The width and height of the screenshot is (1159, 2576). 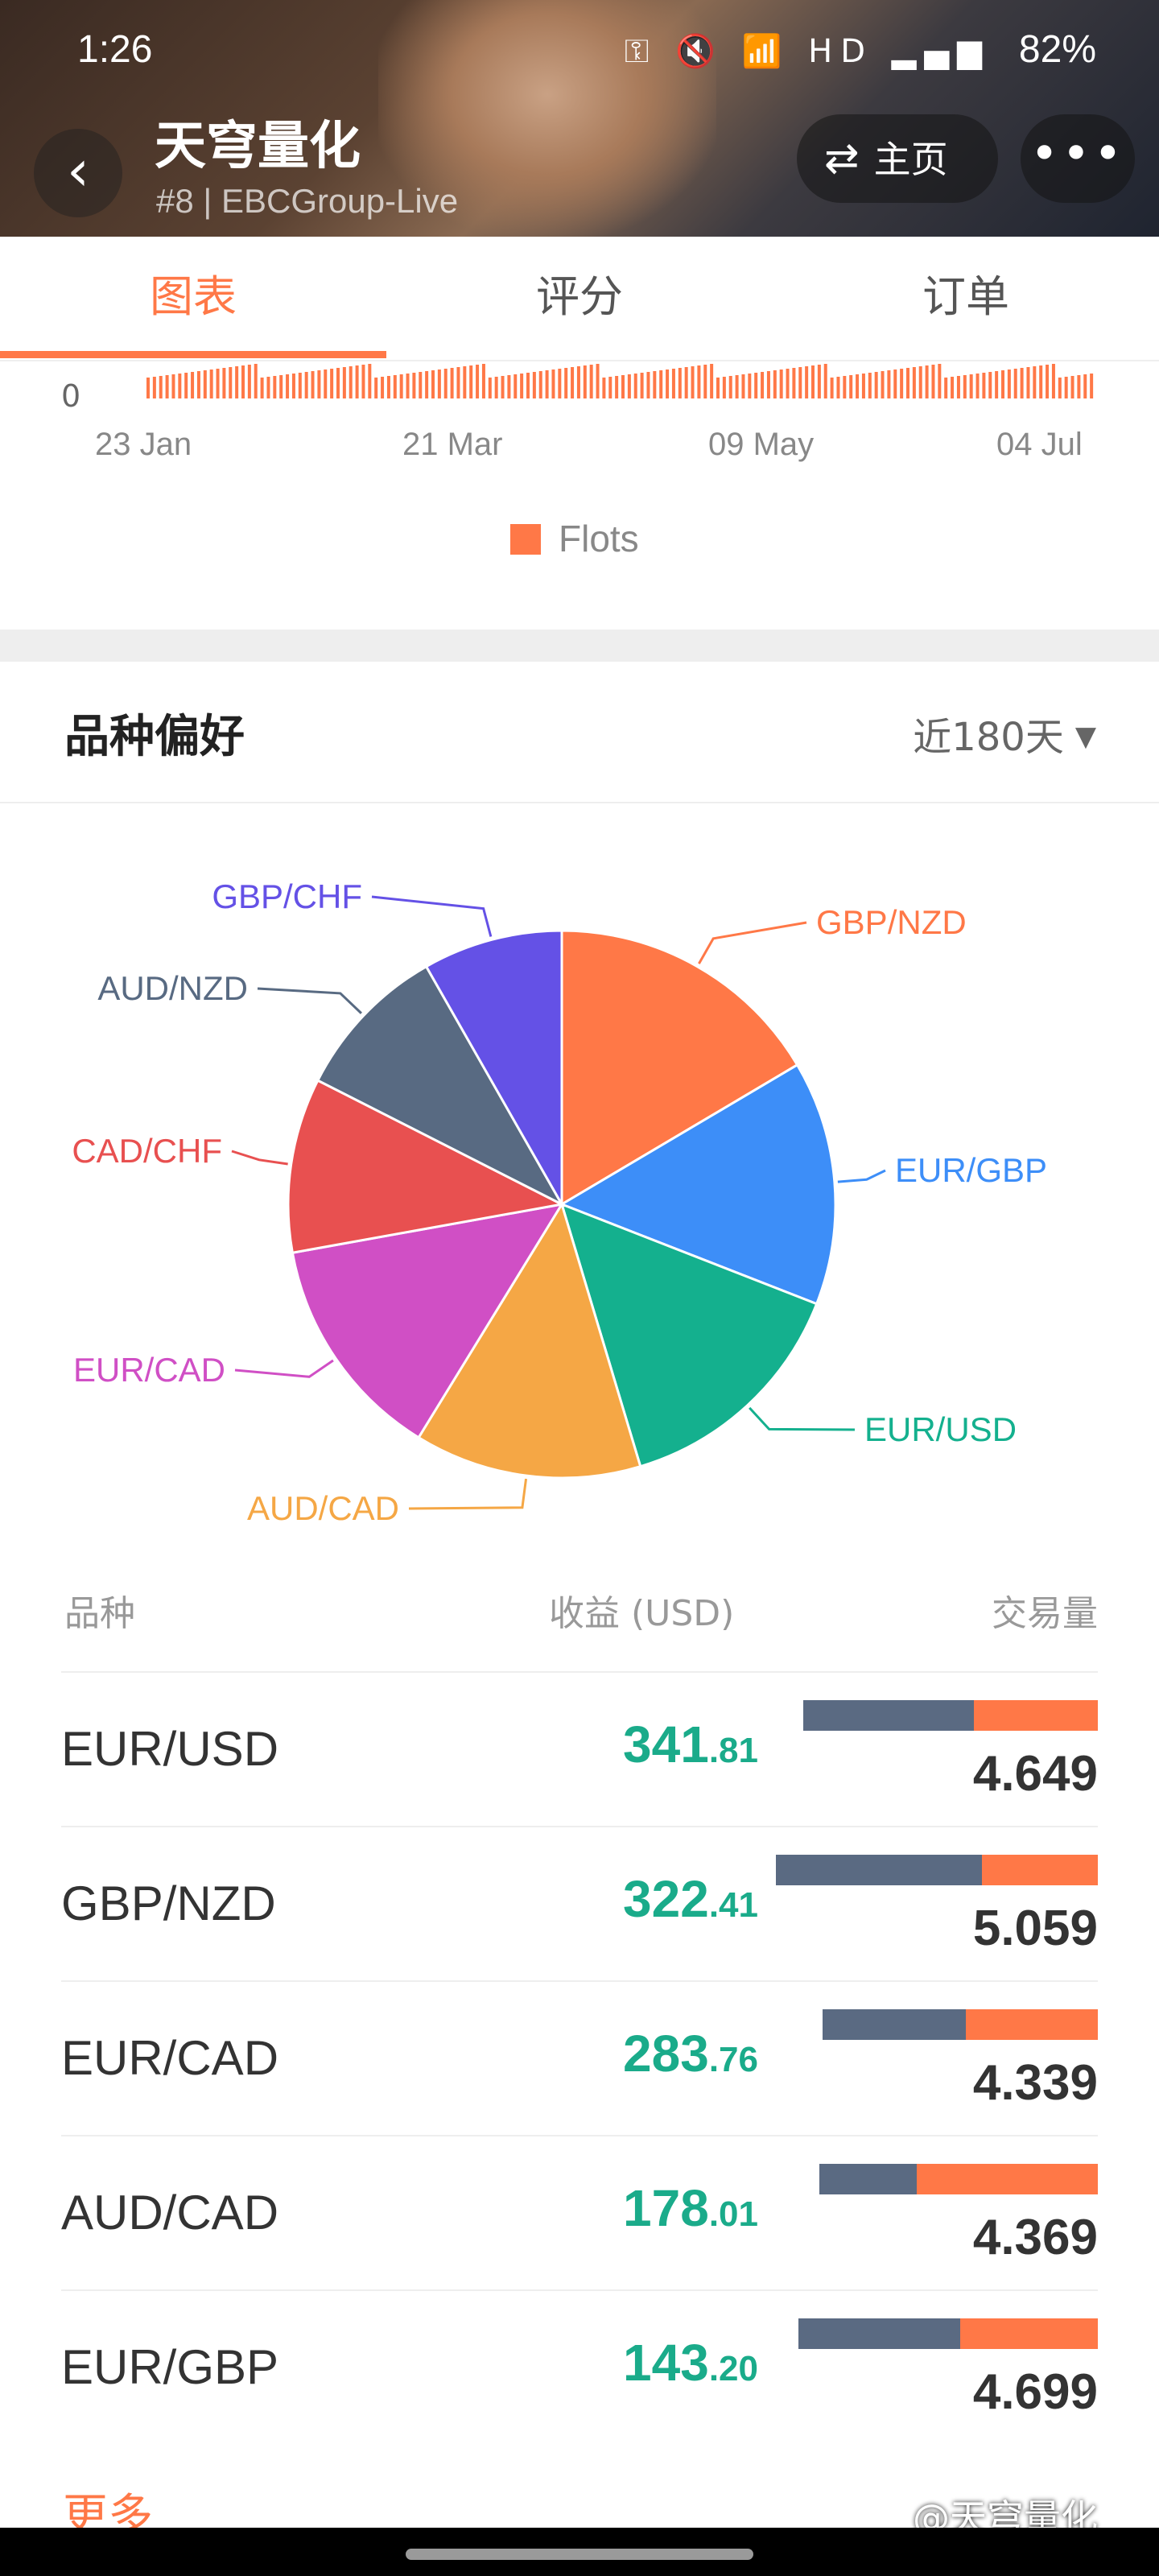 What do you see at coordinates (733, 2214) in the screenshot?
I see `profit-decimal: .01` at bounding box center [733, 2214].